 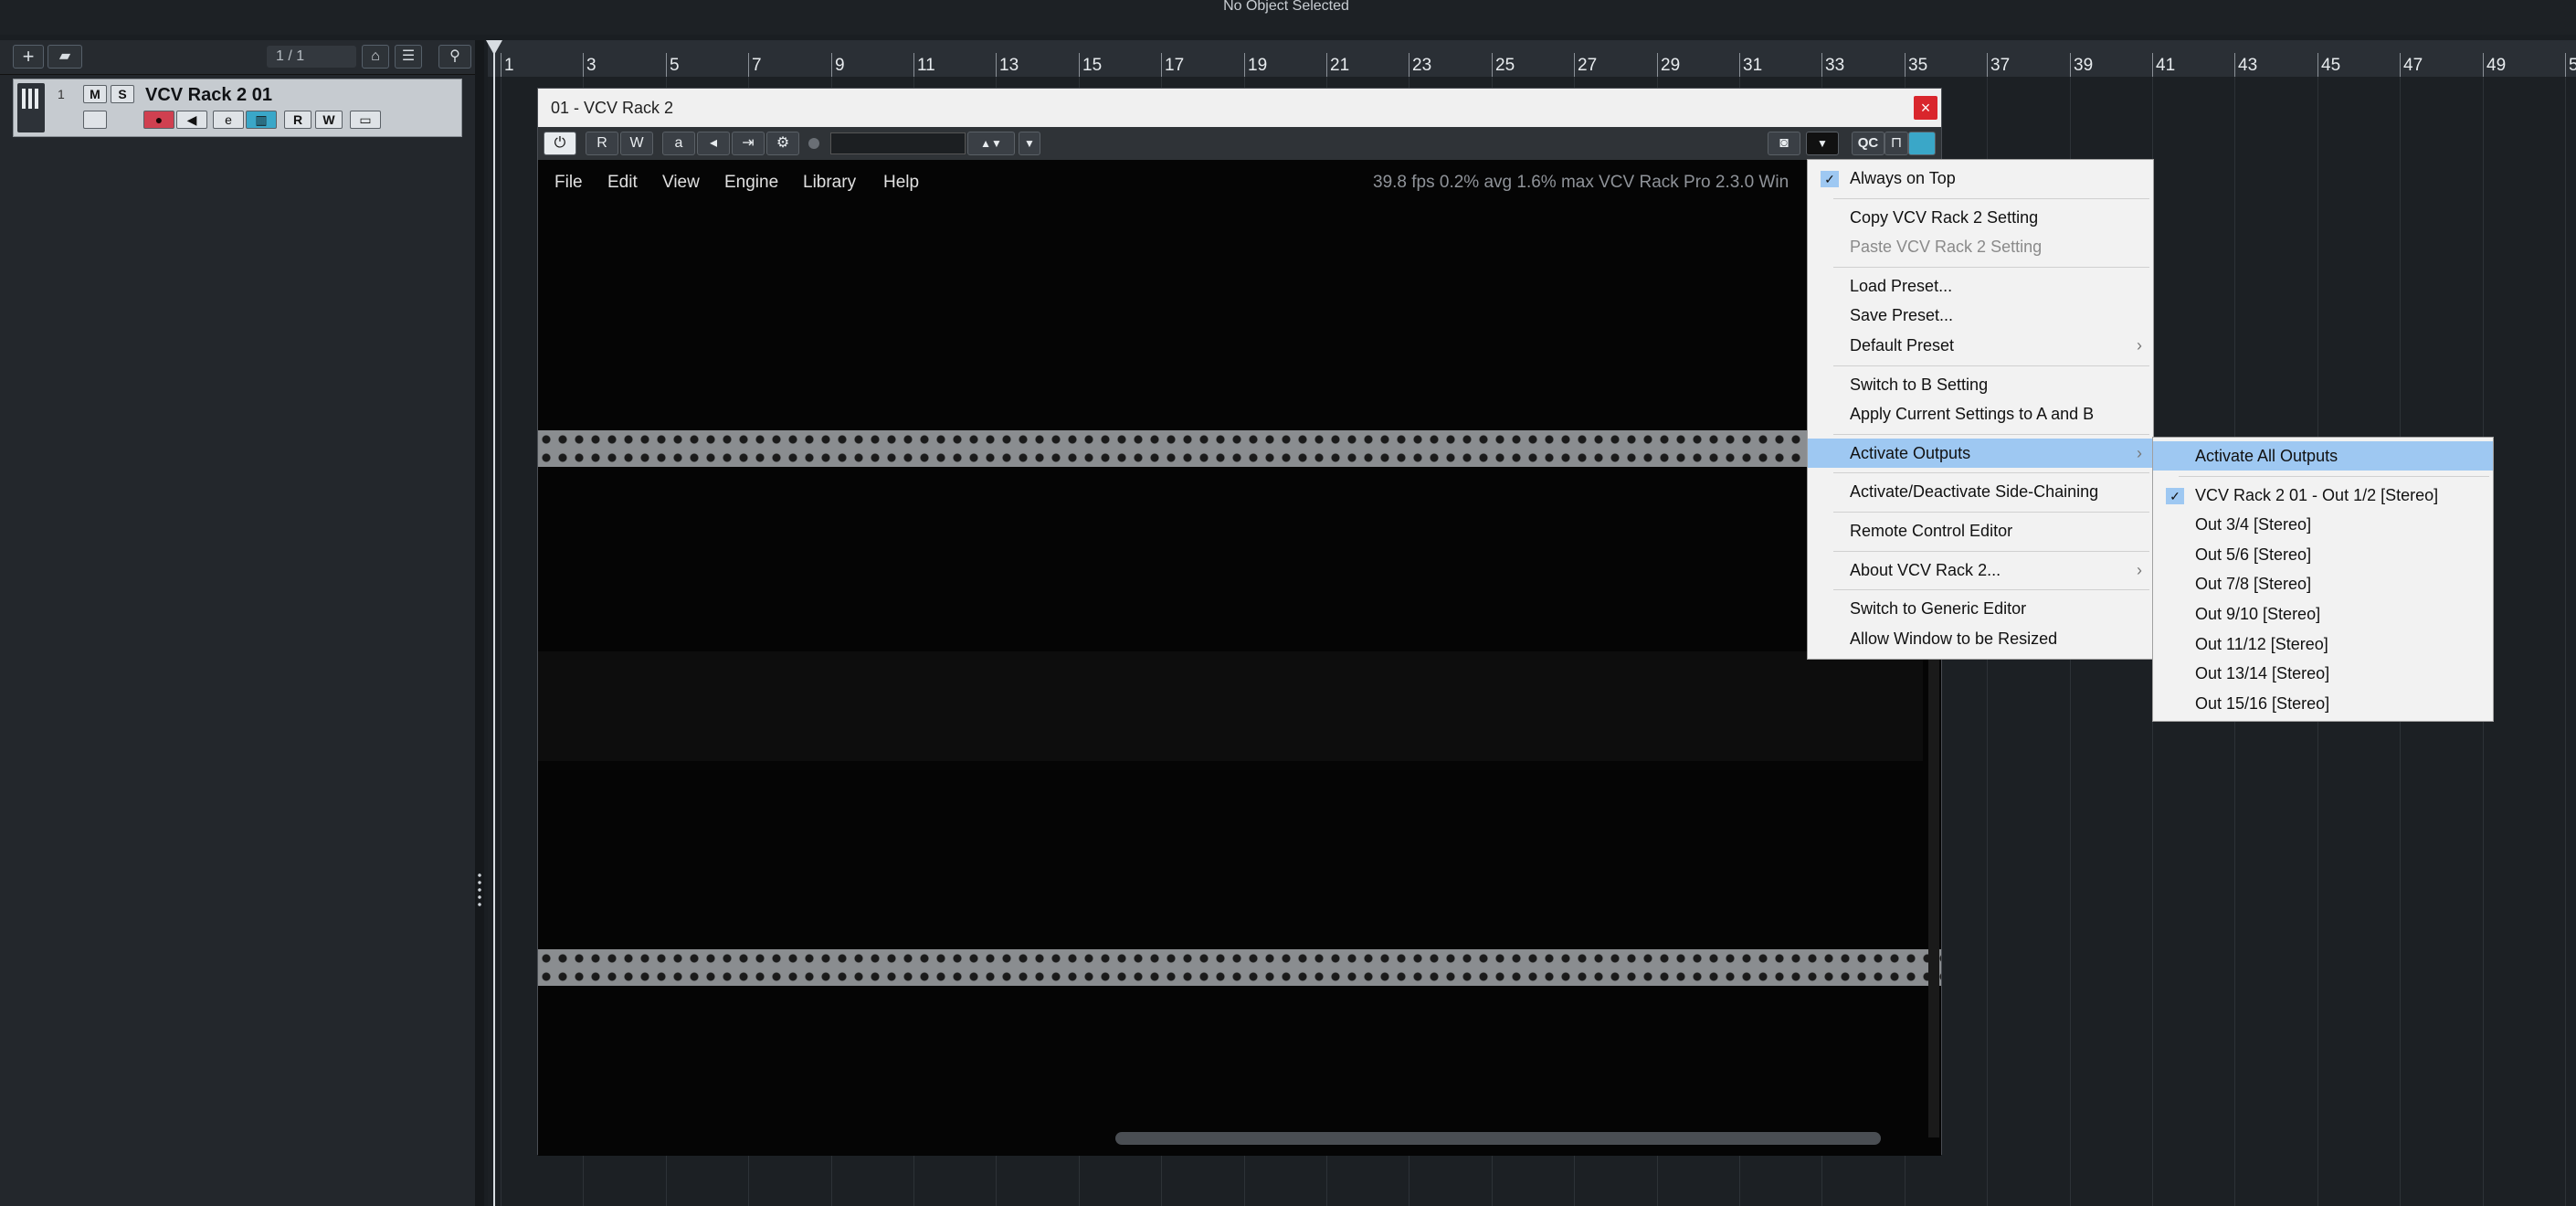 What do you see at coordinates (61, 94) in the screenshot?
I see `track-number: 1` at bounding box center [61, 94].